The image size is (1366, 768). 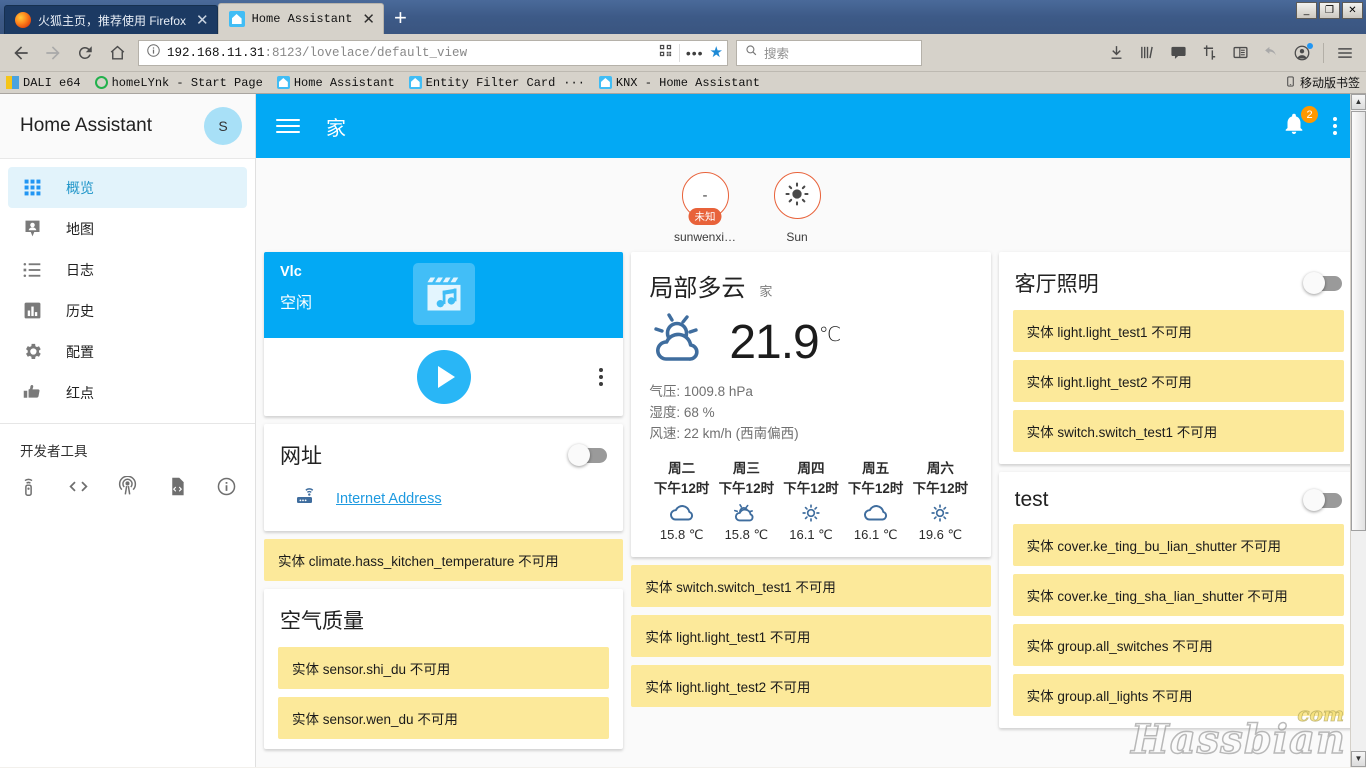 What do you see at coordinates (80, 228) in the screenshot?
I see `sidebar-item-label: 地图` at bounding box center [80, 228].